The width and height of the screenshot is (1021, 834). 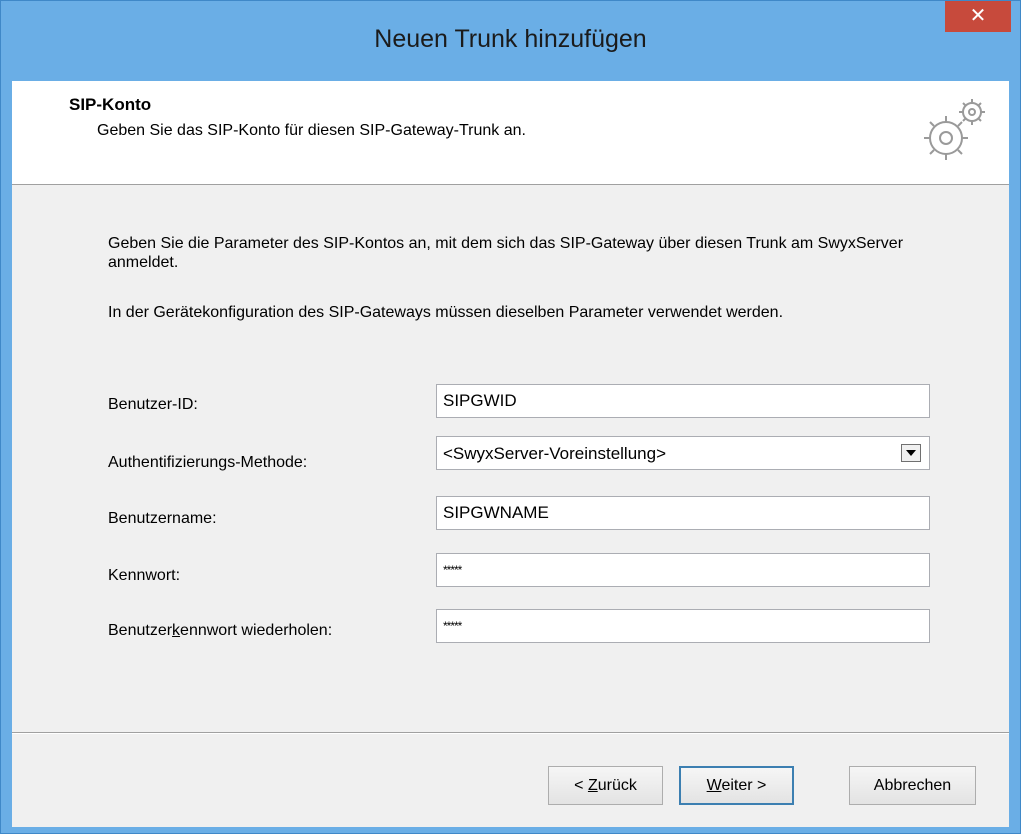 I want to click on password-repeat-label: Benutzerkennwort wiederholen:, so click(x=220, y=631).